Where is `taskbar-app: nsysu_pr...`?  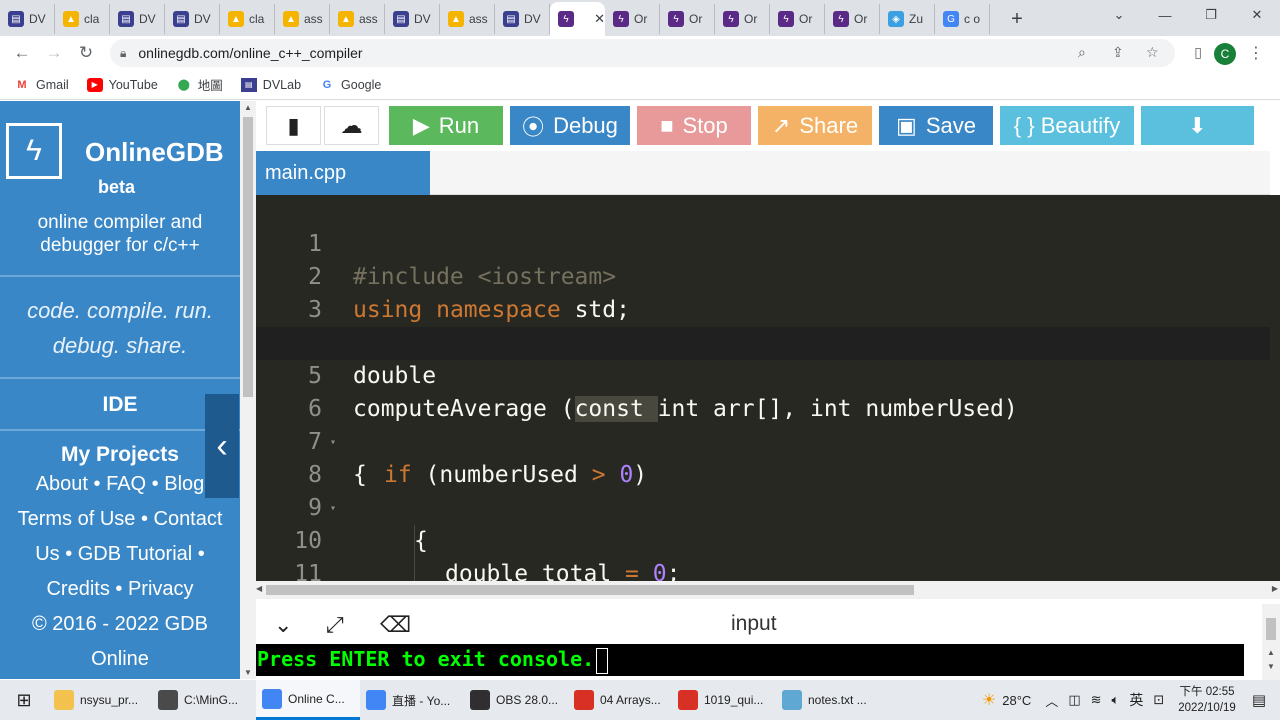 taskbar-app: nsysu_pr... is located at coordinates (100, 700).